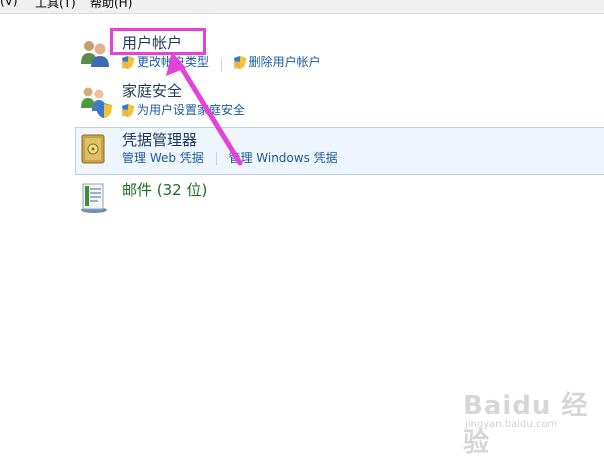 This screenshot has width=604, height=459. What do you see at coordinates (511, 424) in the screenshot?
I see `watermark-url: jingyan.baidu.com` at bounding box center [511, 424].